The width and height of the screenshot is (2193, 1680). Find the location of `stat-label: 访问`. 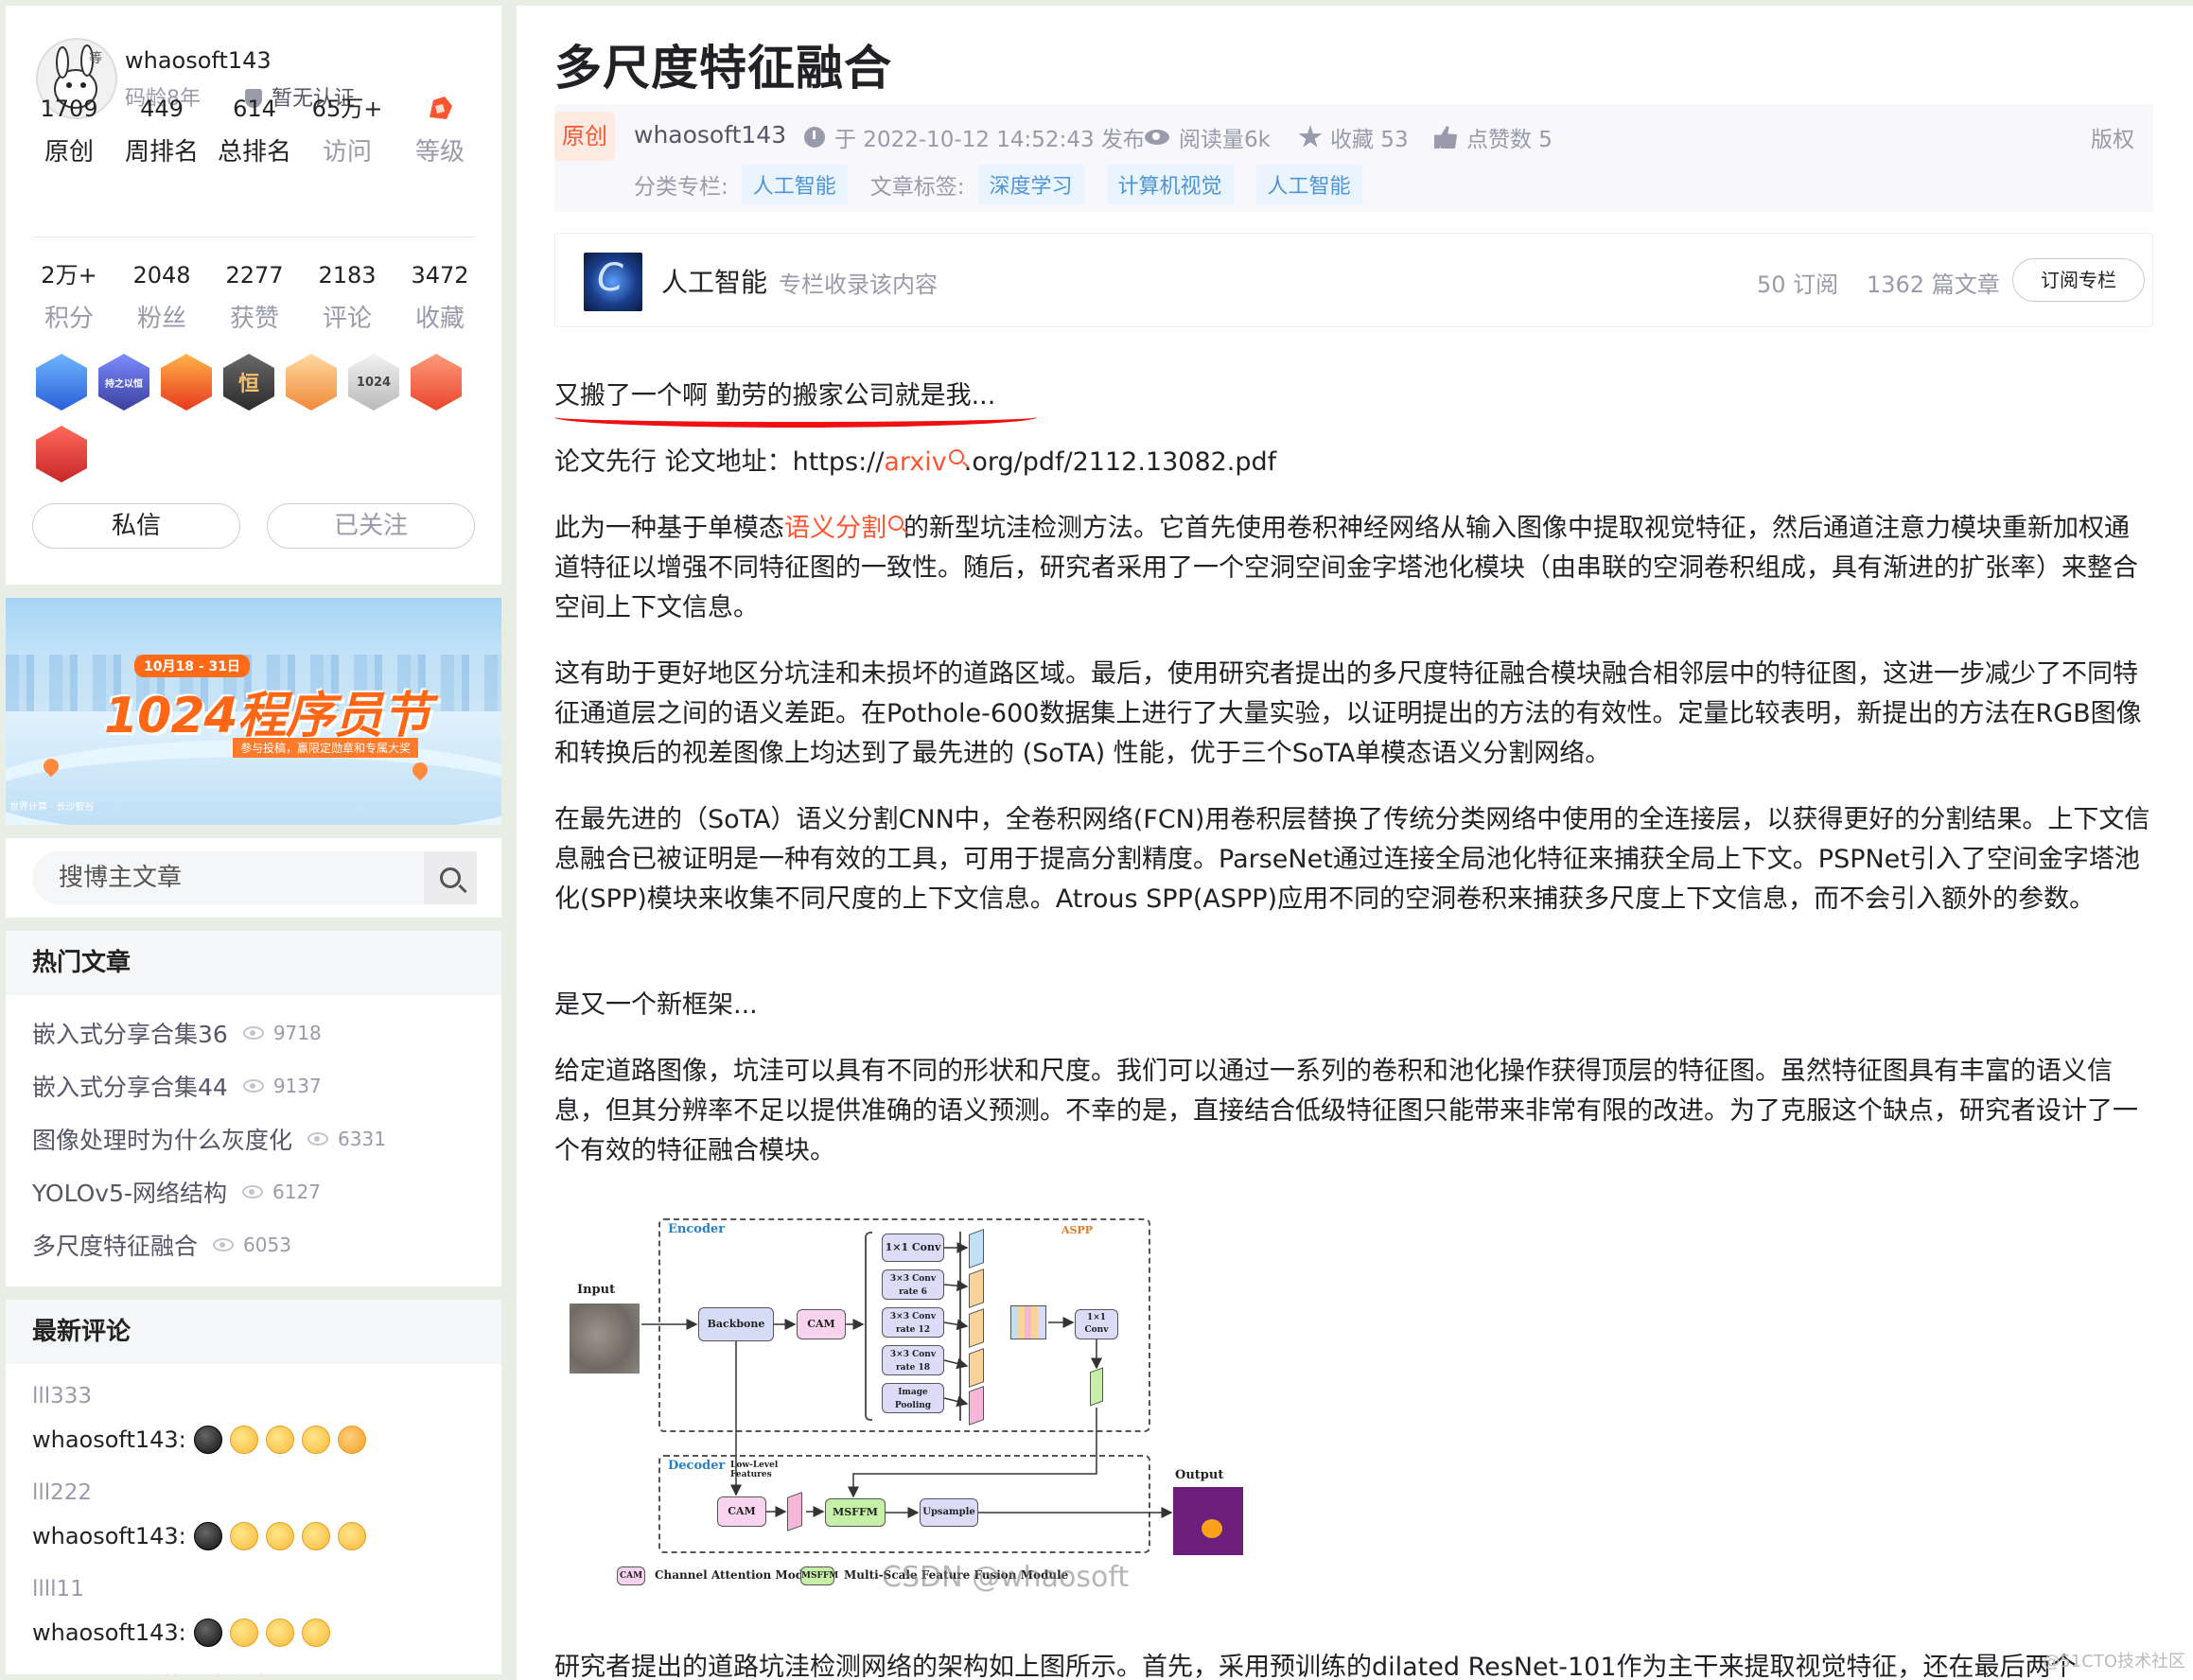

stat-label: 访问 is located at coordinates (347, 152).